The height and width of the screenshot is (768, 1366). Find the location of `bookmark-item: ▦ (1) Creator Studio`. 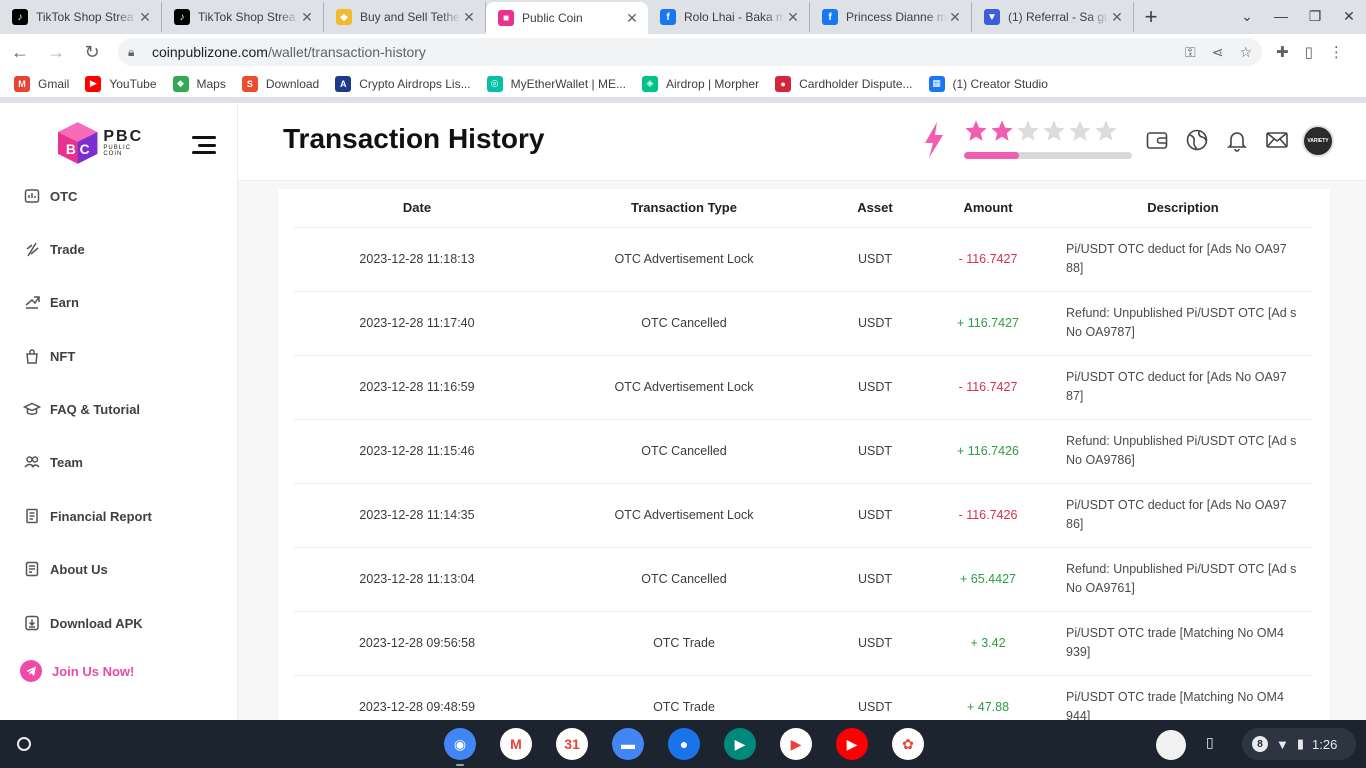

bookmark-item: ▦ (1) Creator Studio is located at coordinates (988, 83).